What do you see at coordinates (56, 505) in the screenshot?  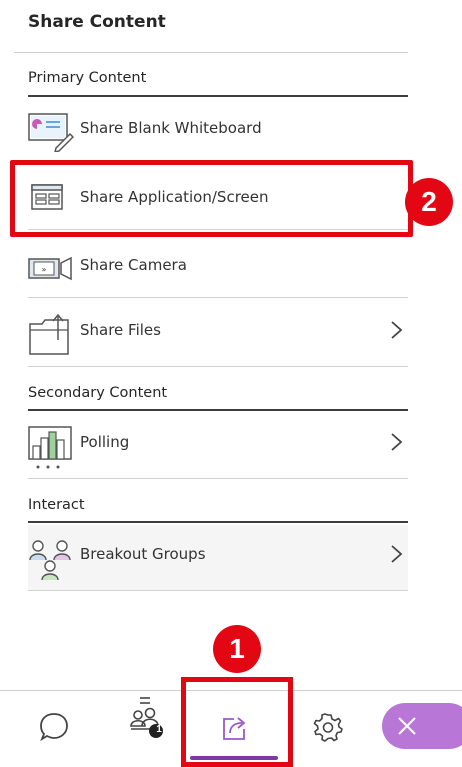 I see `section-interact: Interact` at bounding box center [56, 505].